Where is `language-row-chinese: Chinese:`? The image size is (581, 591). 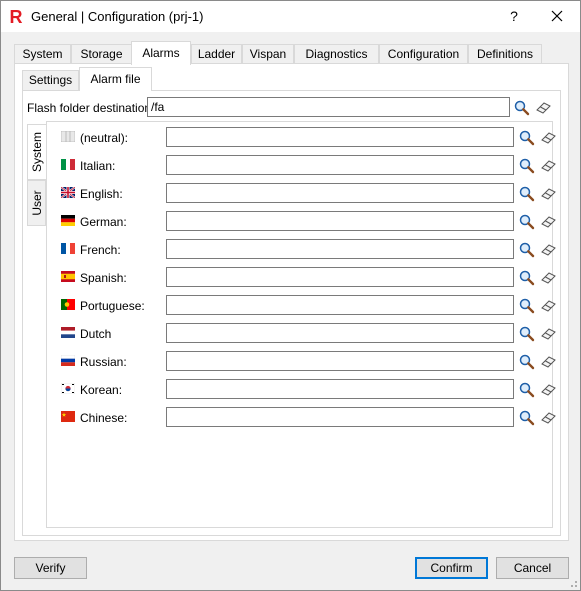
language-row-chinese: Chinese: is located at coordinates (301, 418).